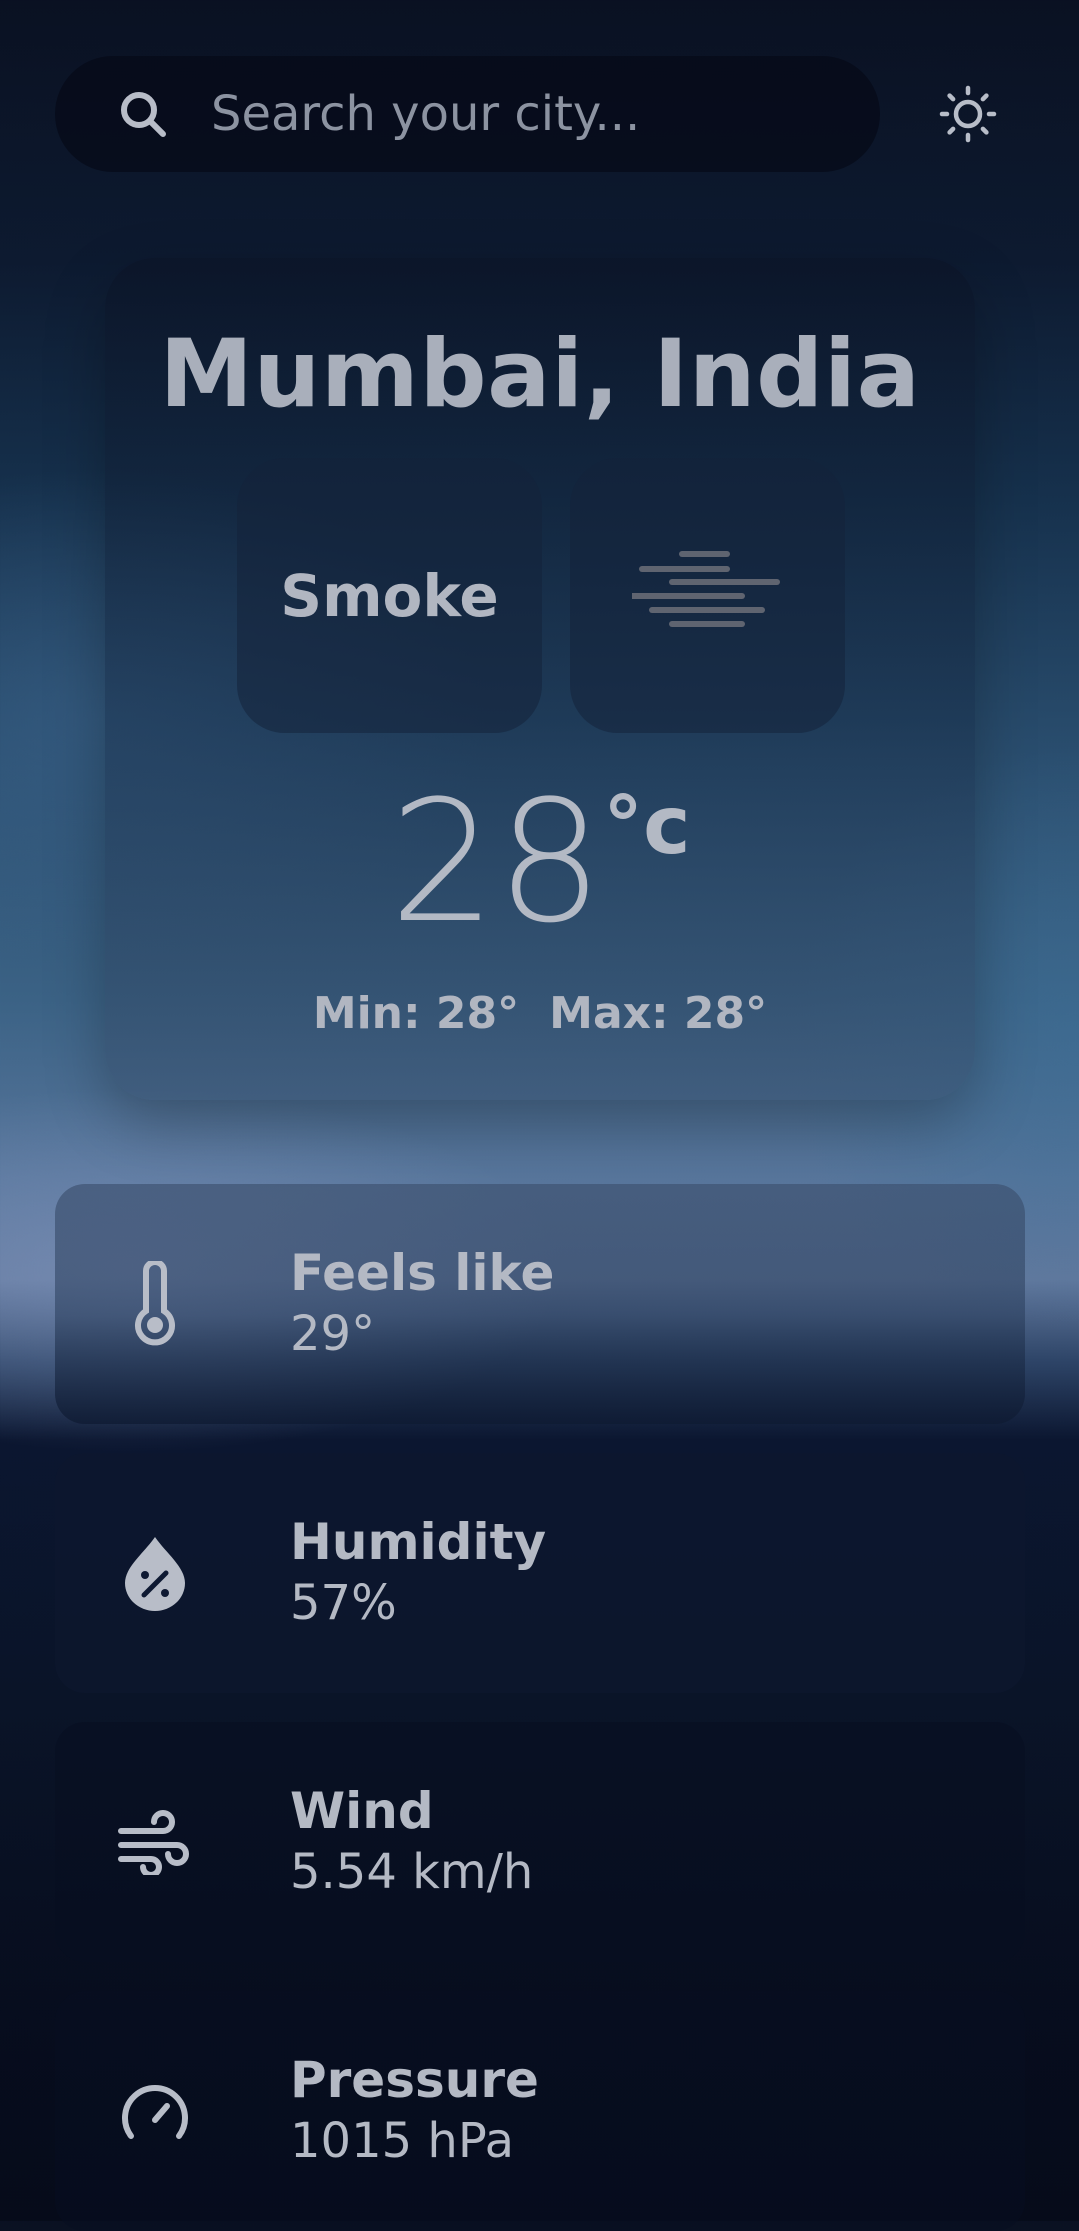  What do you see at coordinates (155, 2111) in the screenshot?
I see `gauge-icon` at bounding box center [155, 2111].